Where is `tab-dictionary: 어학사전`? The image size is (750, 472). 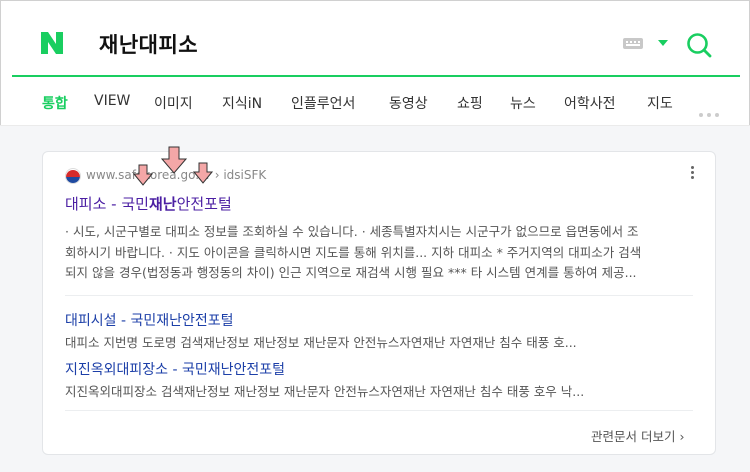
tab-dictionary: 어학사전 is located at coordinates (590, 103).